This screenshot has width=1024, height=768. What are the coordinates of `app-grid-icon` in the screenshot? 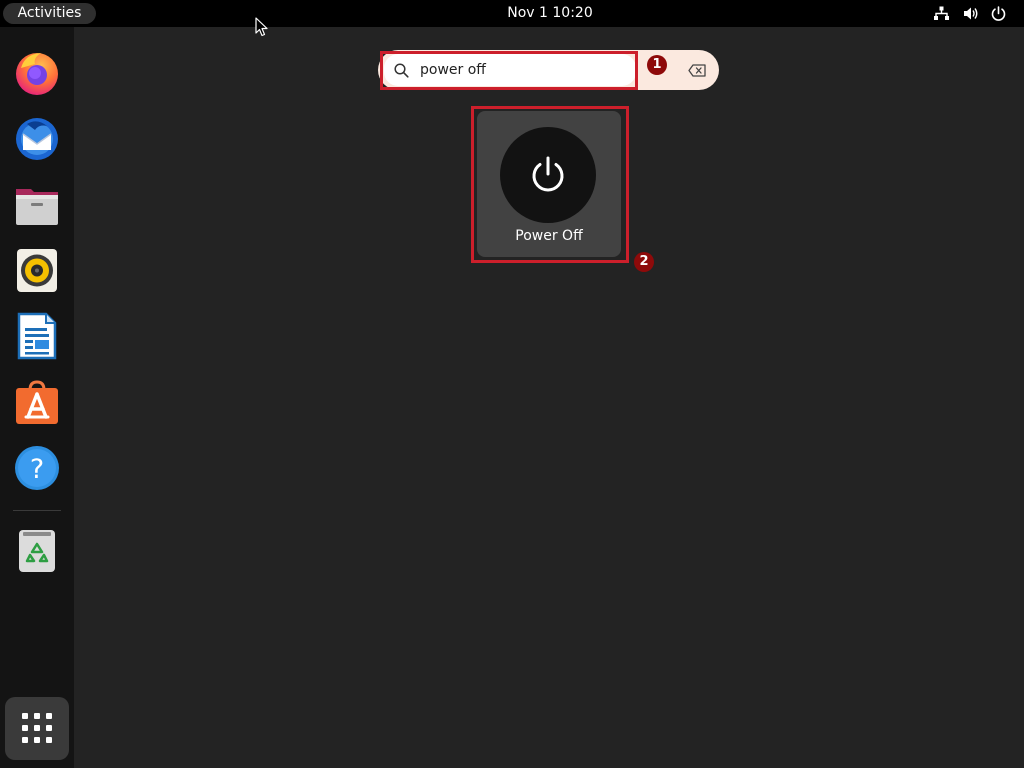 It's located at (37, 728).